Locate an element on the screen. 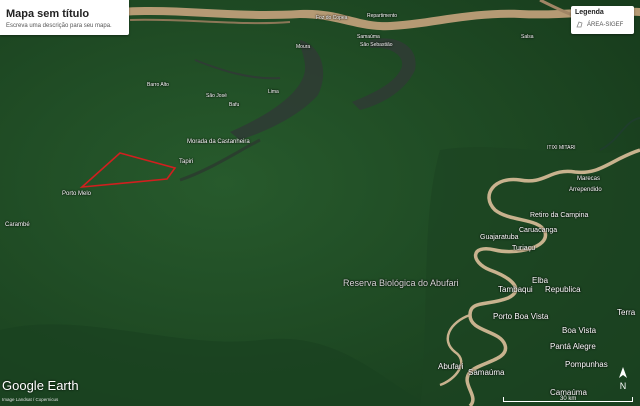 The width and height of the screenshot is (640, 406). place-label: Boa Vista is located at coordinates (579, 330).